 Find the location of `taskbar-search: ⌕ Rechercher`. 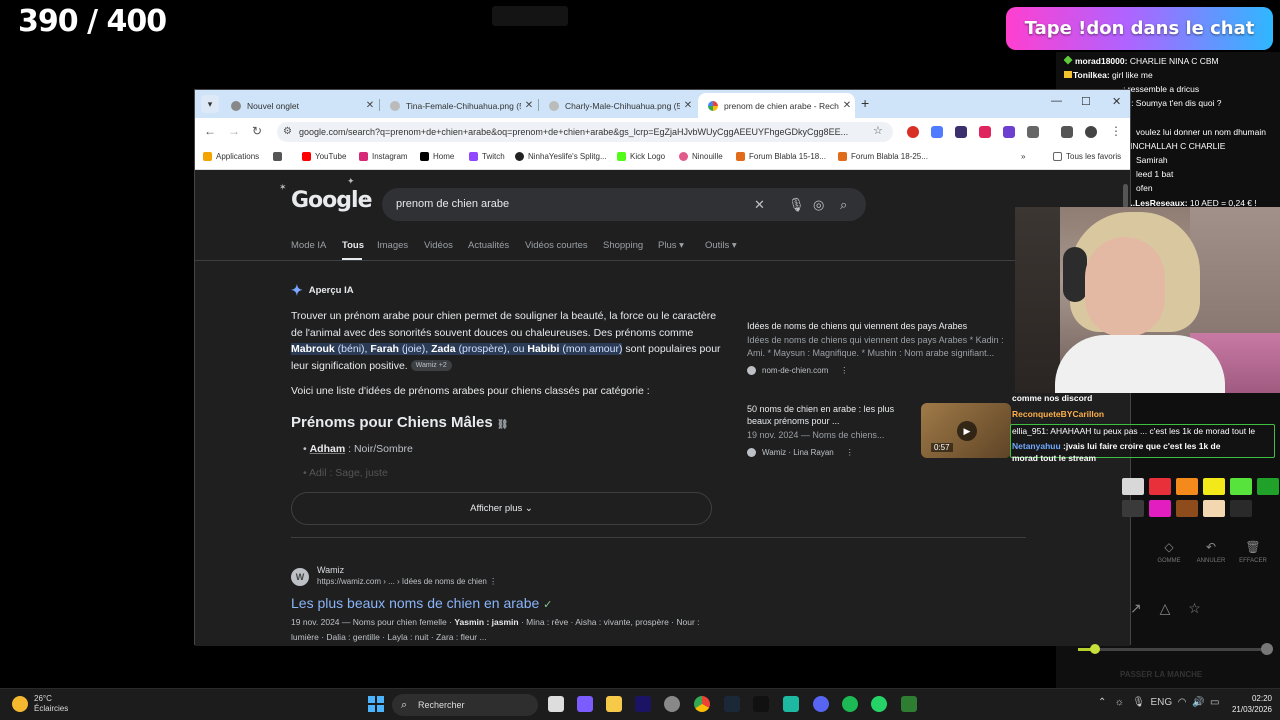

taskbar-search: ⌕ Rechercher is located at coordinates (465, 705).